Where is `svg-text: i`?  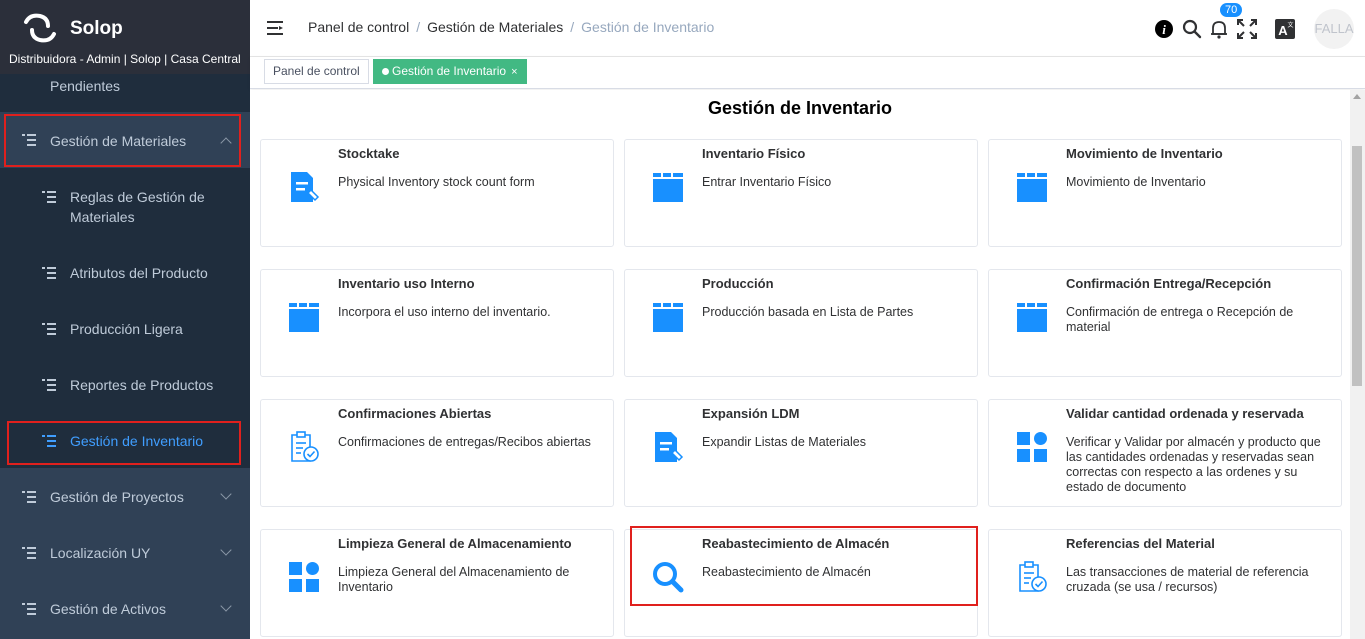 svg-text: i is located at coordinates (1164, 29).